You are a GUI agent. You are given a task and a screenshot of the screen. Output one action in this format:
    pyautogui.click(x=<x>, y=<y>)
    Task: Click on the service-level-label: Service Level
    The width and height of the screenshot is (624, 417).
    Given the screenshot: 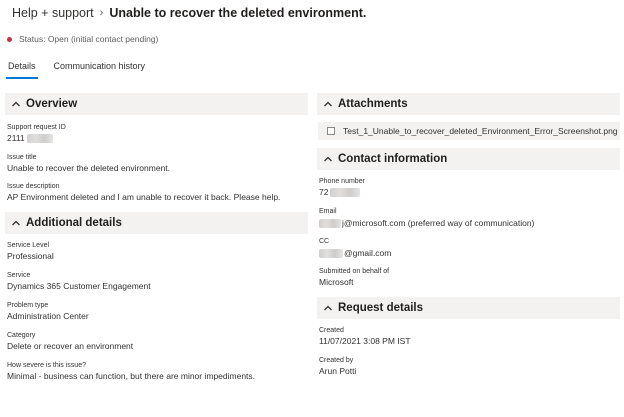 What is the action you would take?
    pyautogui.click(x=28, y=245)
    